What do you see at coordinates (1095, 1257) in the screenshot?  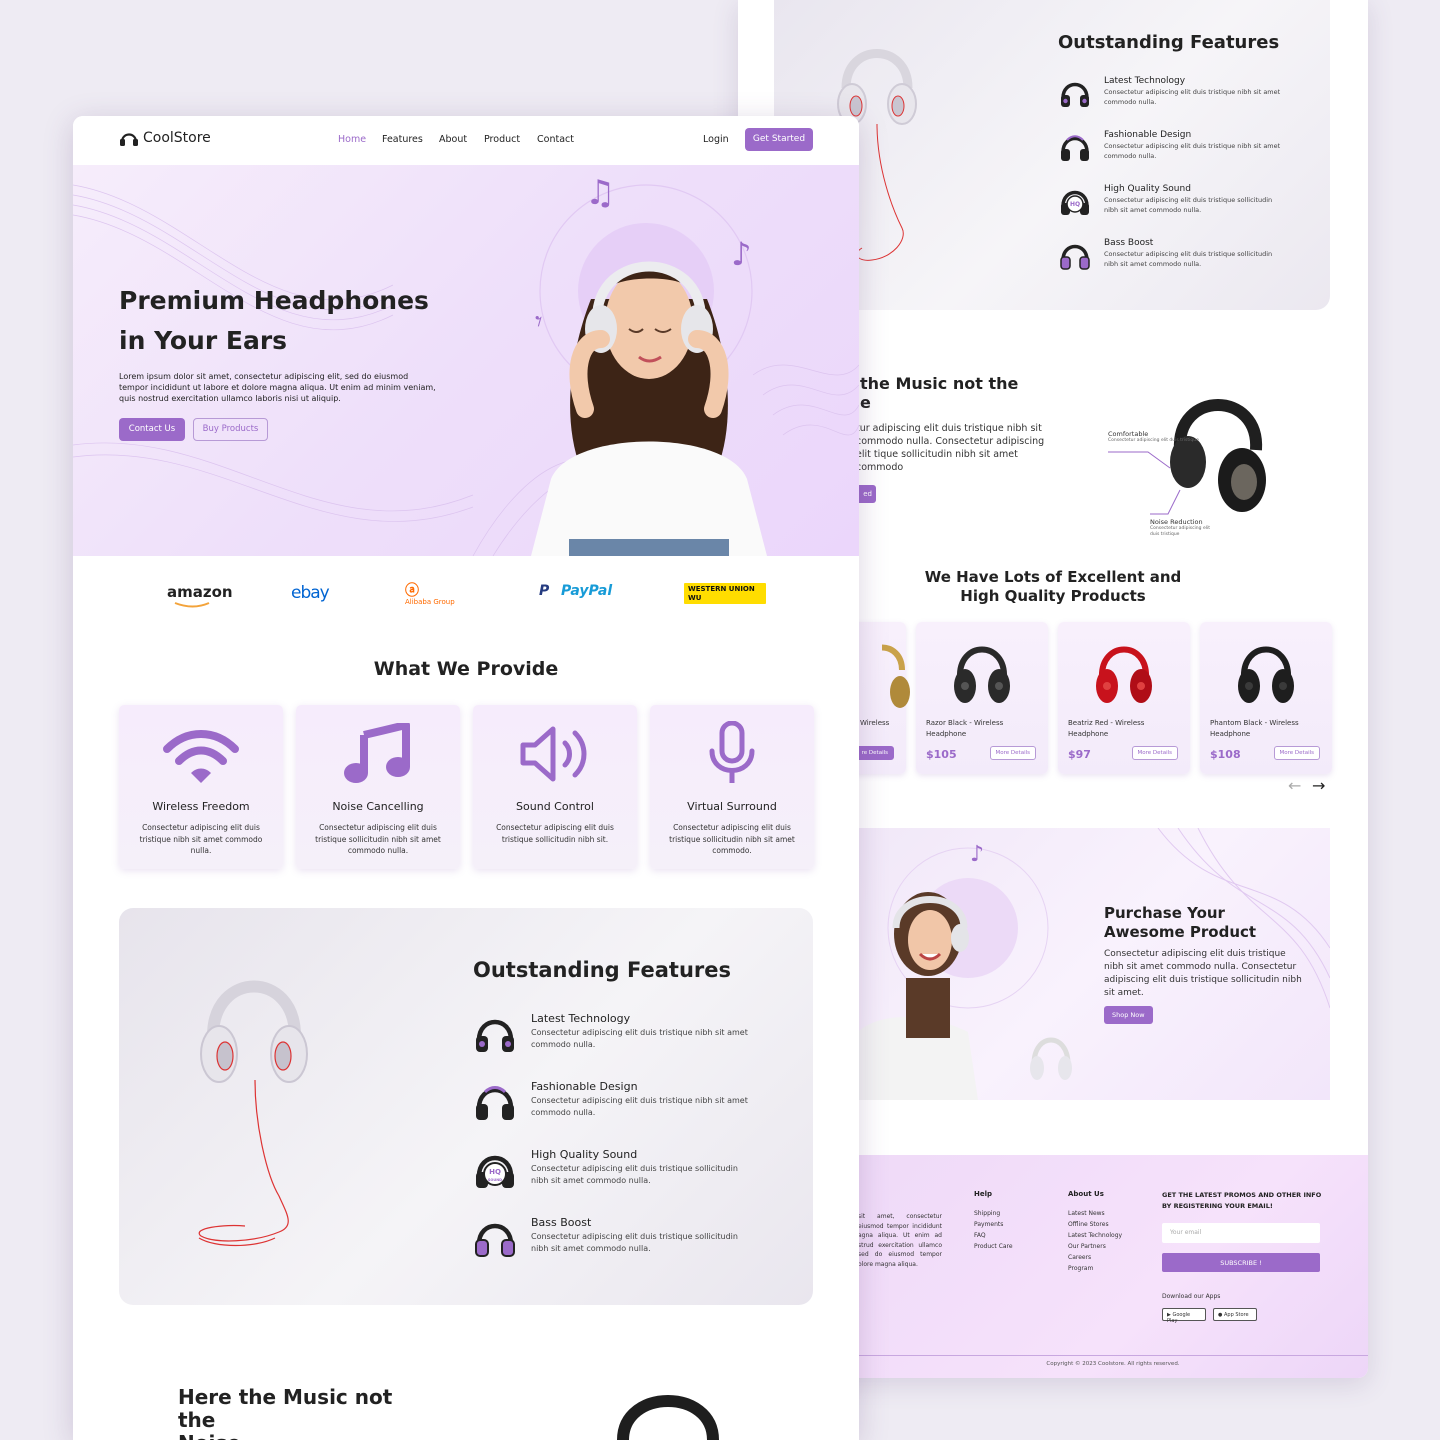 I see `footer-link: Careers` at bounding box center [1095, 1257].